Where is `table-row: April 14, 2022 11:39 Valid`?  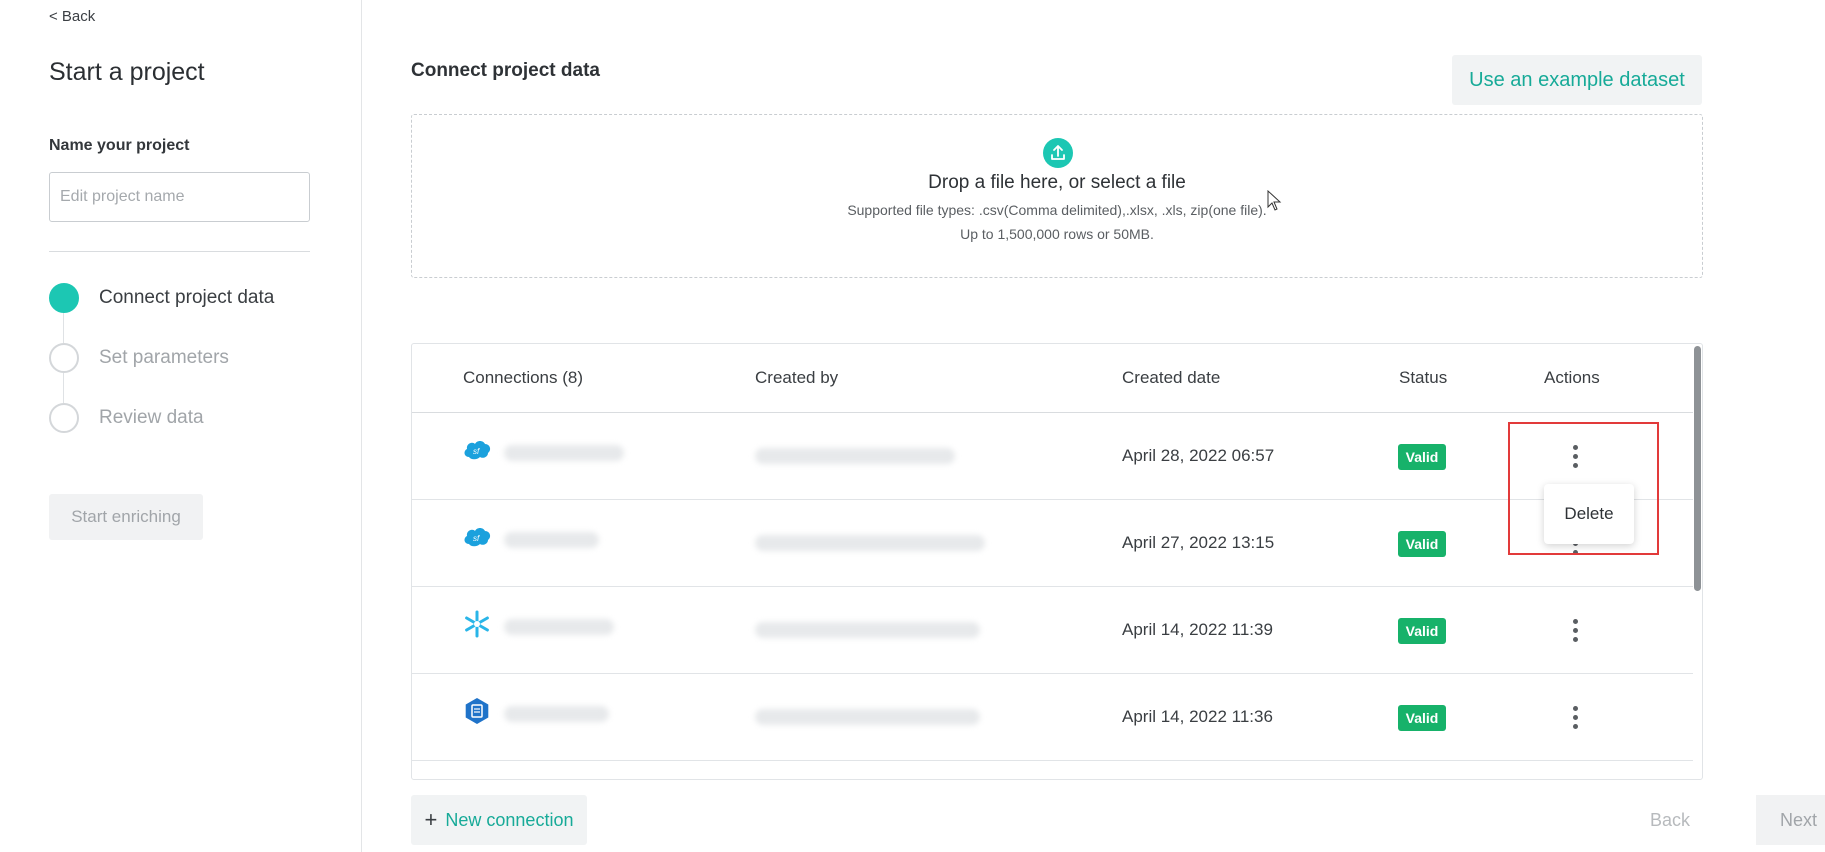 table-row: April 14, 2022 11:39 Valid is located at coordinates (1052, 630).